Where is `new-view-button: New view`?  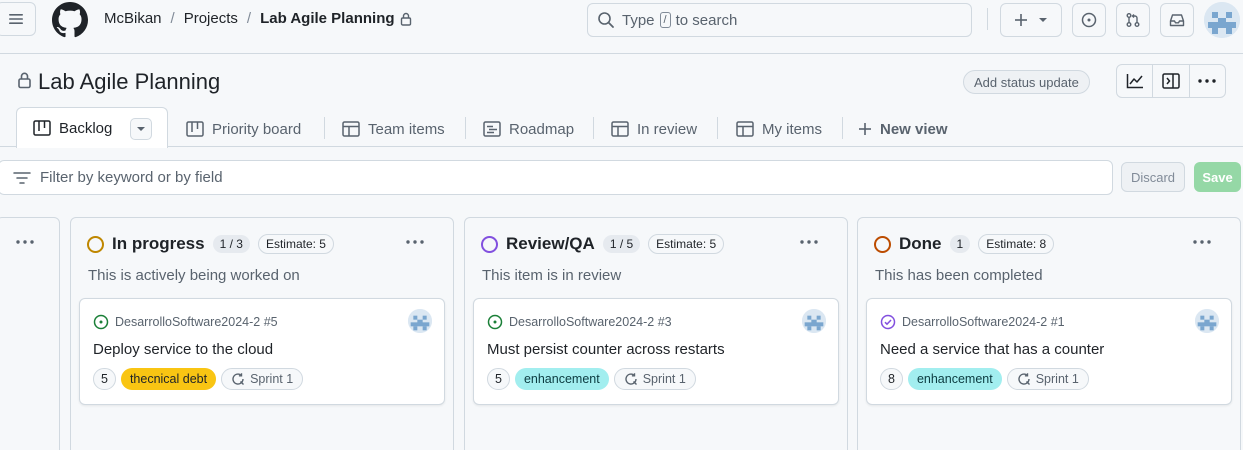
new-view-button: New view is located at coordinates (903, 129).